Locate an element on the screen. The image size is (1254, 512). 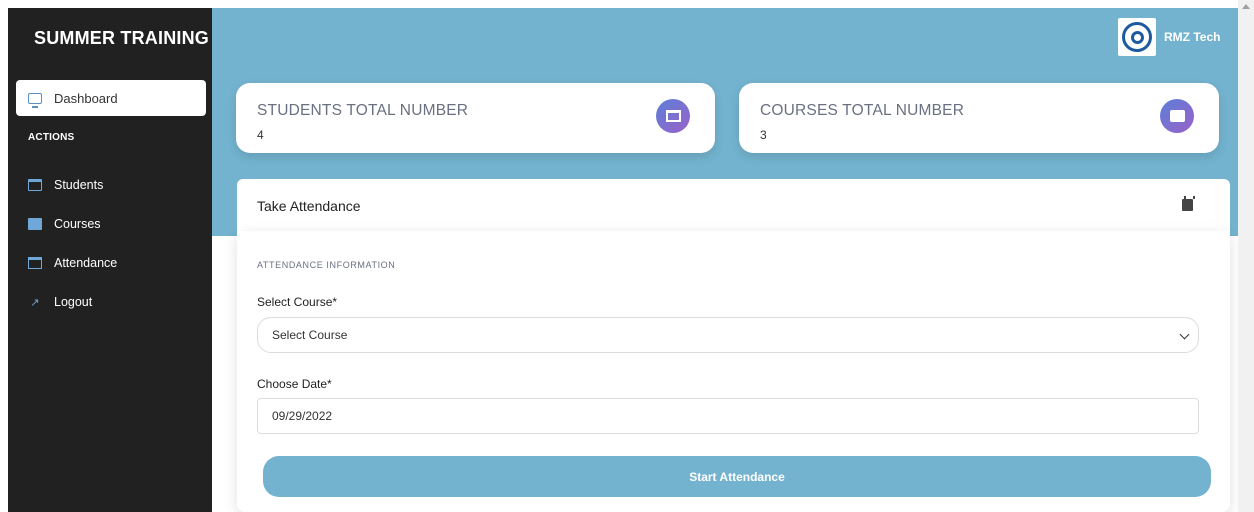
date-label: Choose Date* is located at coordinates (294, 384).